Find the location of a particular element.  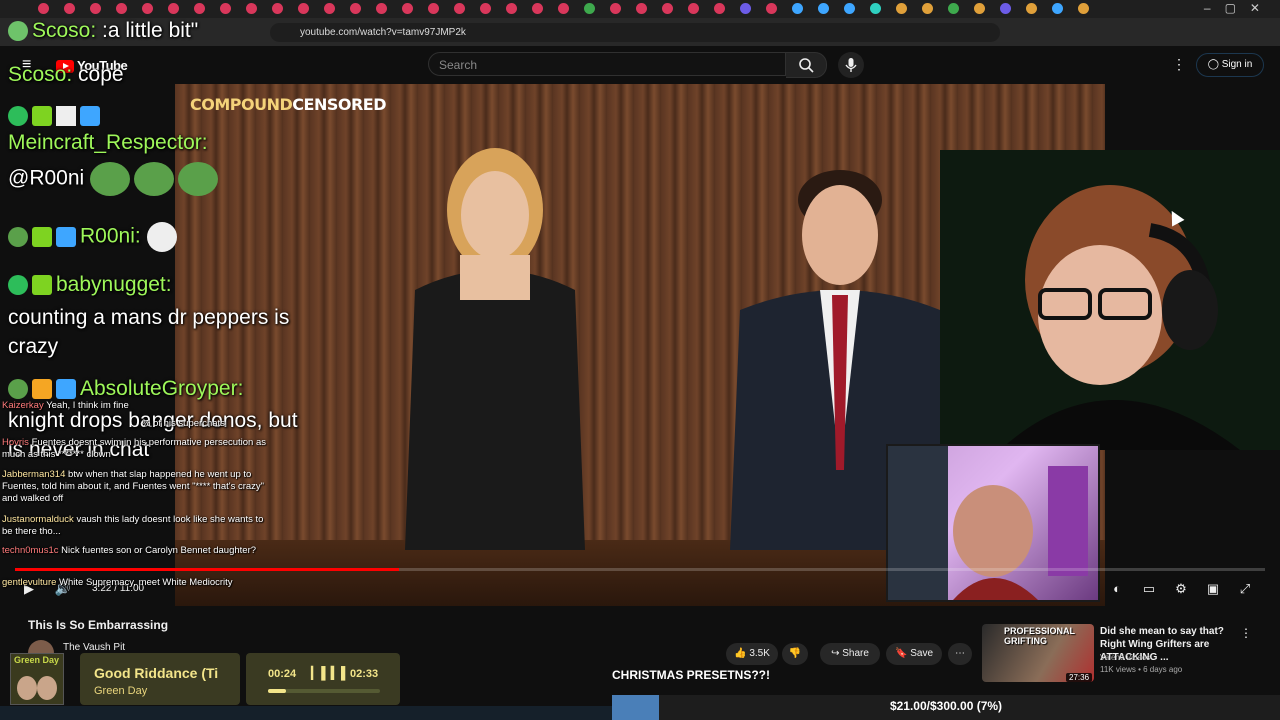

song-progress-fill is located at coordinates (277, 691).